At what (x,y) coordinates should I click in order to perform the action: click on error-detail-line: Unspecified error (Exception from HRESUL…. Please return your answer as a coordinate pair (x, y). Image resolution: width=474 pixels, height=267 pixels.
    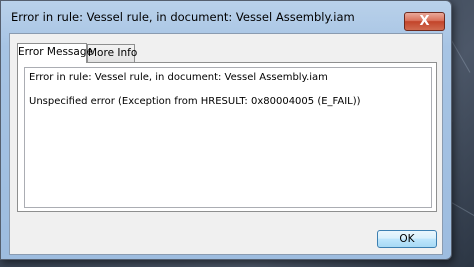
    Looking at the image, I should click on (195, 101).